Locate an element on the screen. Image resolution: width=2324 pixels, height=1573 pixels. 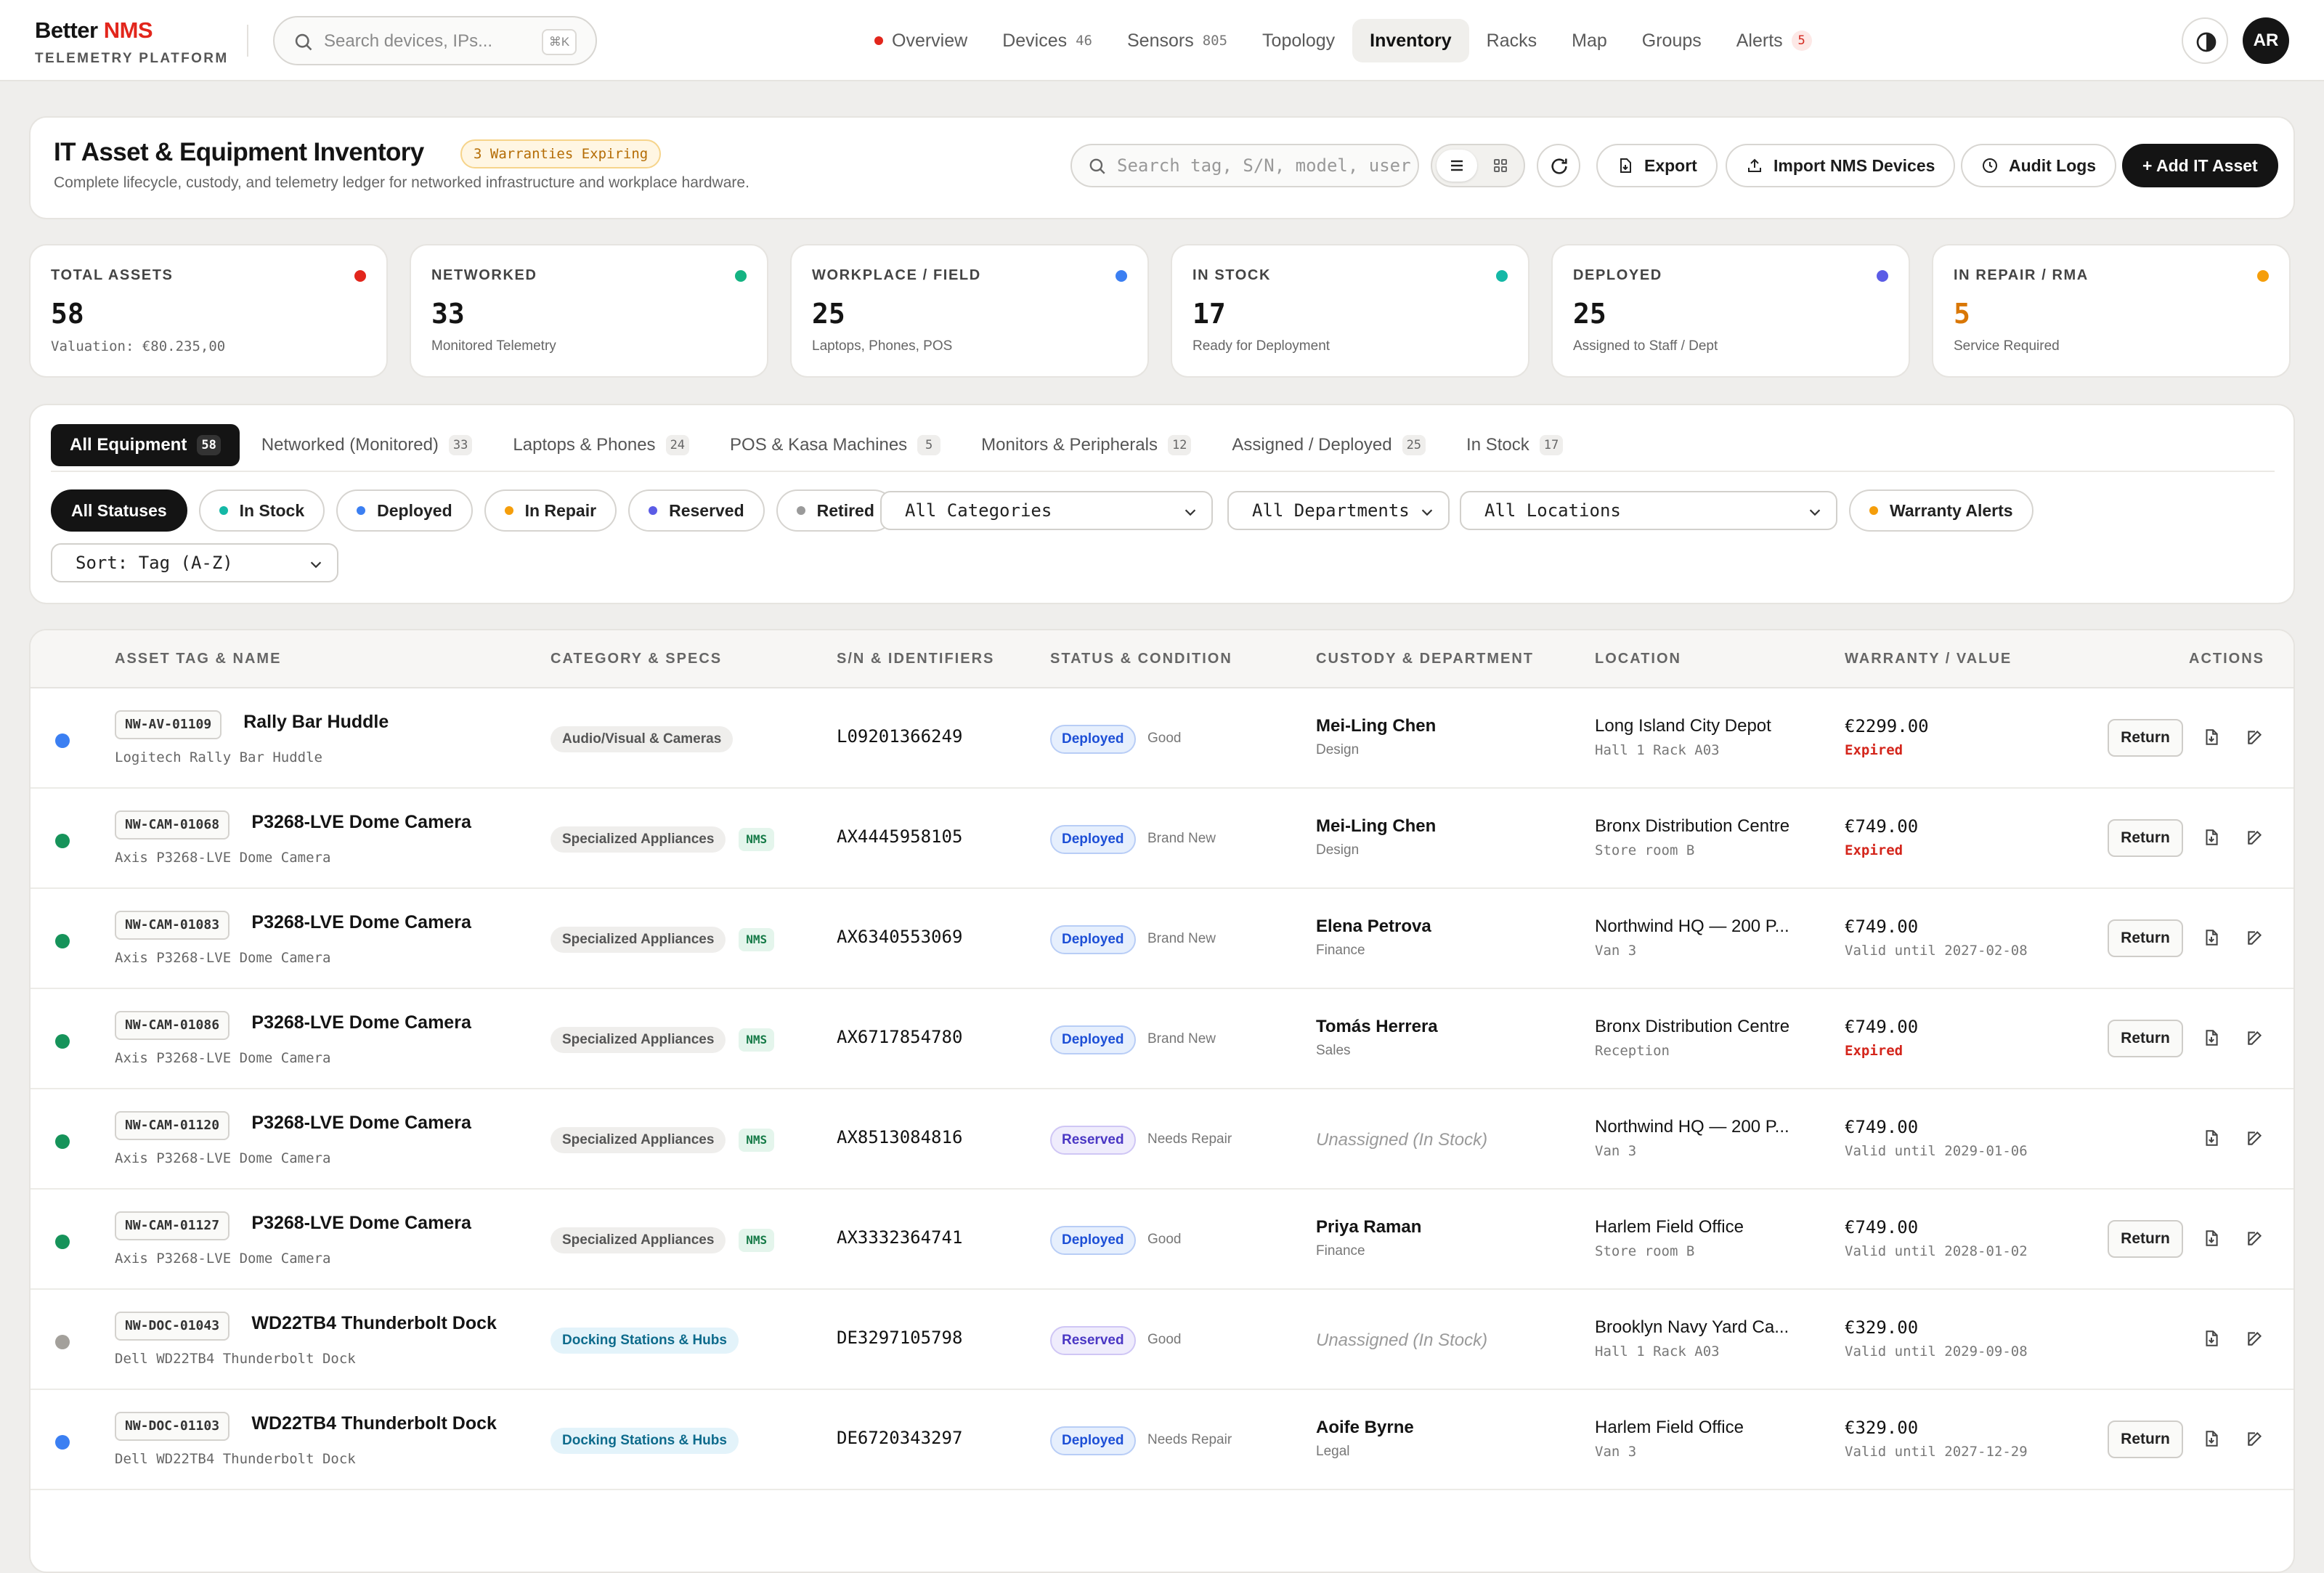
chip-in-repair: In Repair is located at coordinates (550, 510).